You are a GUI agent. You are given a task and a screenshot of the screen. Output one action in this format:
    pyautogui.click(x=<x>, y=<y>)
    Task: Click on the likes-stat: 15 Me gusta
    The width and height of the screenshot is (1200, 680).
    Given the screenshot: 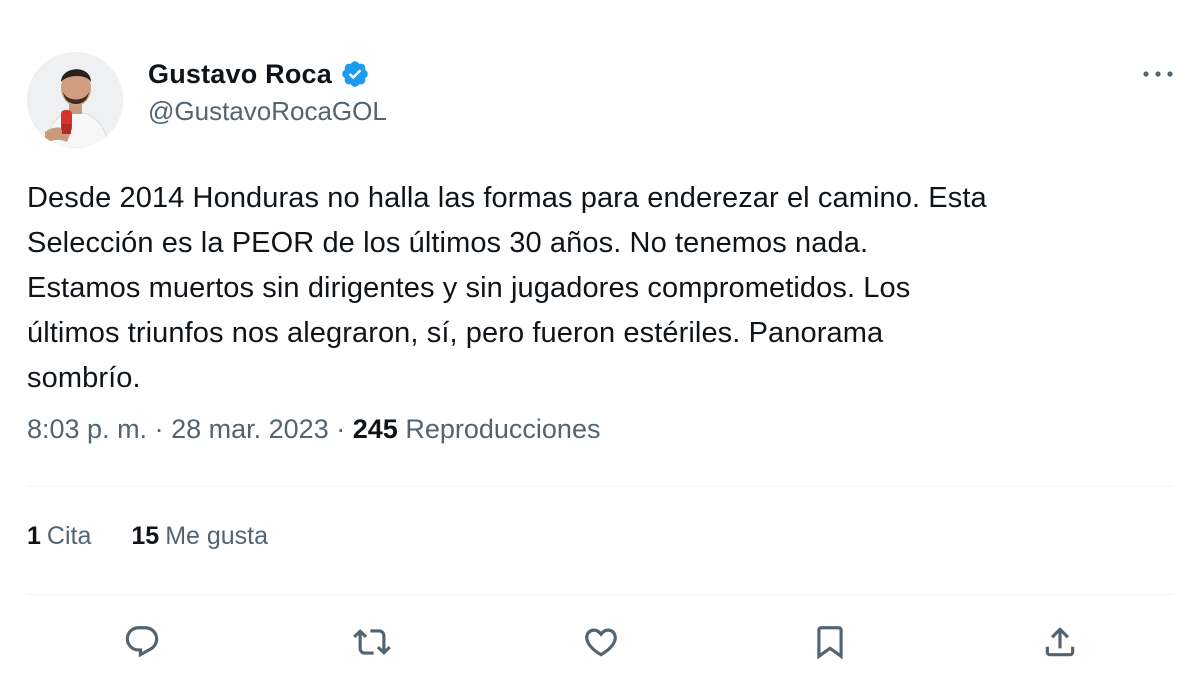 What is the action you would take?
    pyautogui.click(x=199, y=536)
    